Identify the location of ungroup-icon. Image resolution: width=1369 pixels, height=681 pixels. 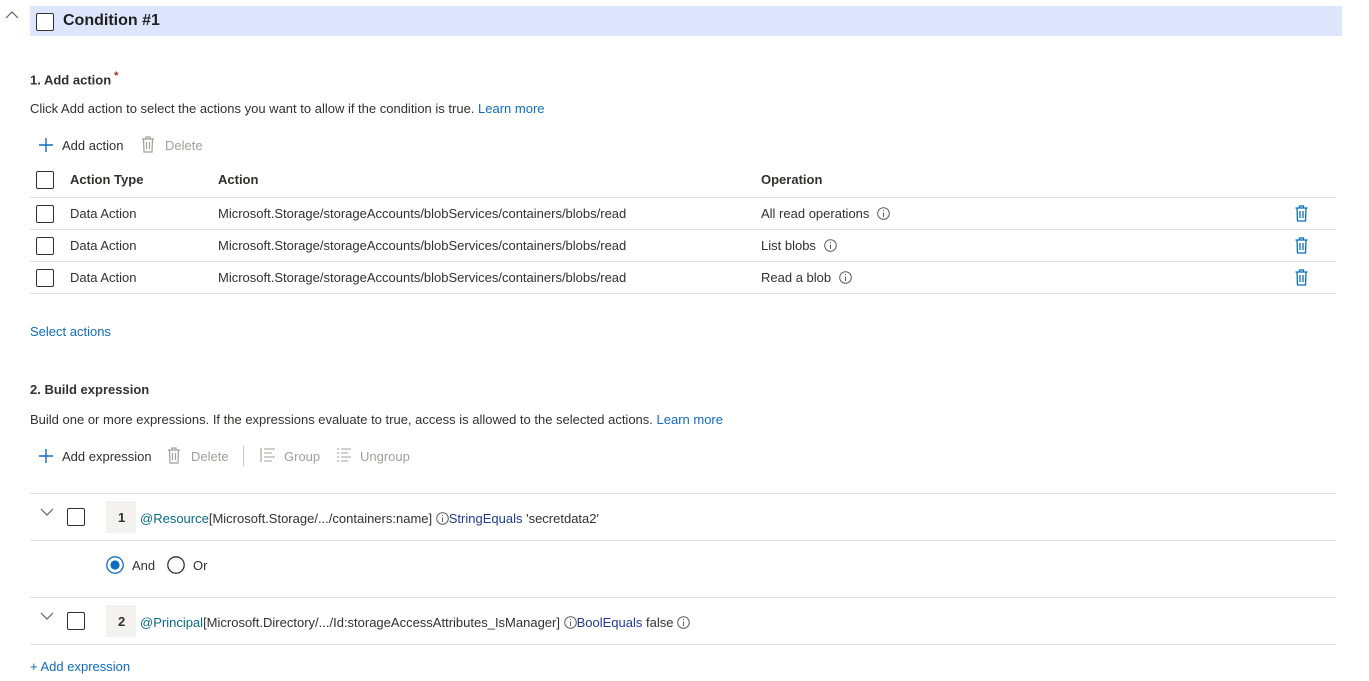
(344, 455).